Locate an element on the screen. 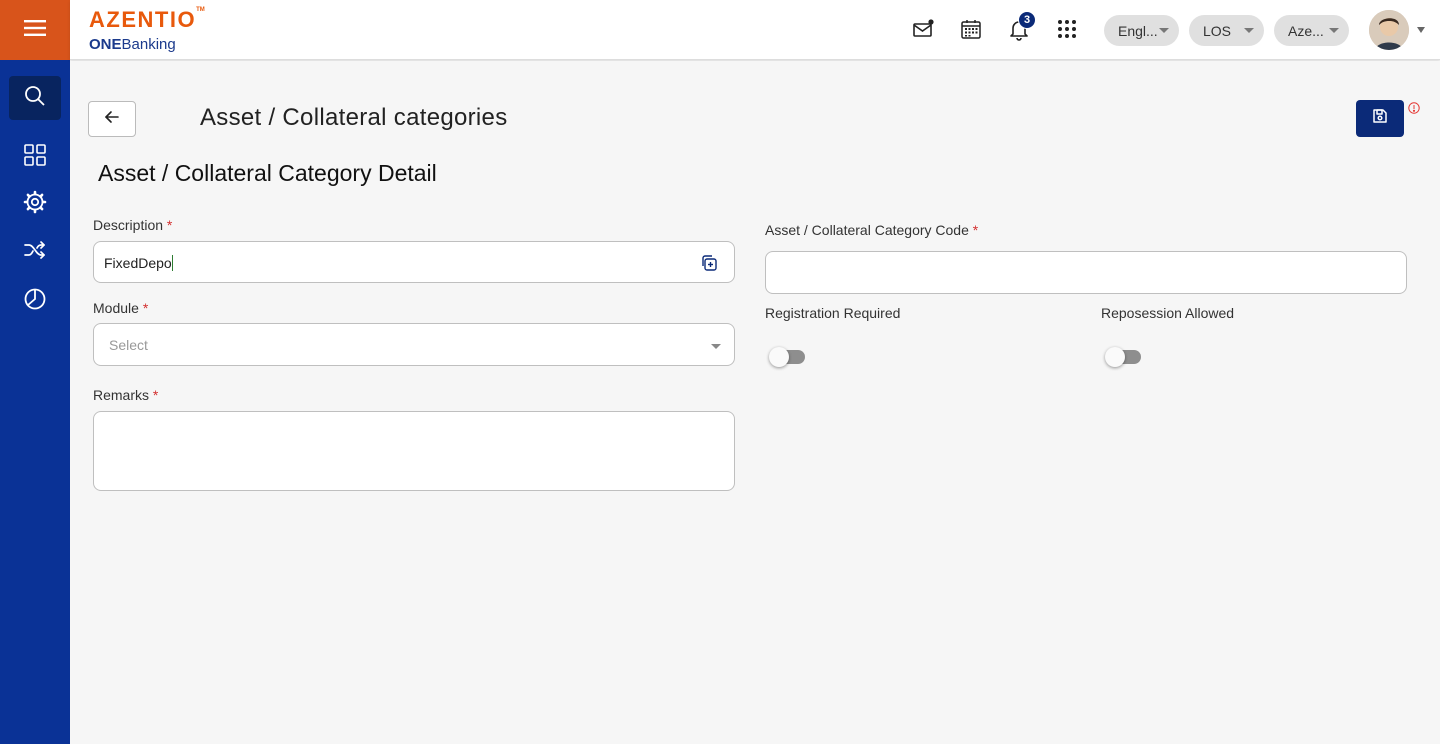 The height and width of the screenshot is (744, 1440). pie-chart-icon is located at coordinates (35, 301).